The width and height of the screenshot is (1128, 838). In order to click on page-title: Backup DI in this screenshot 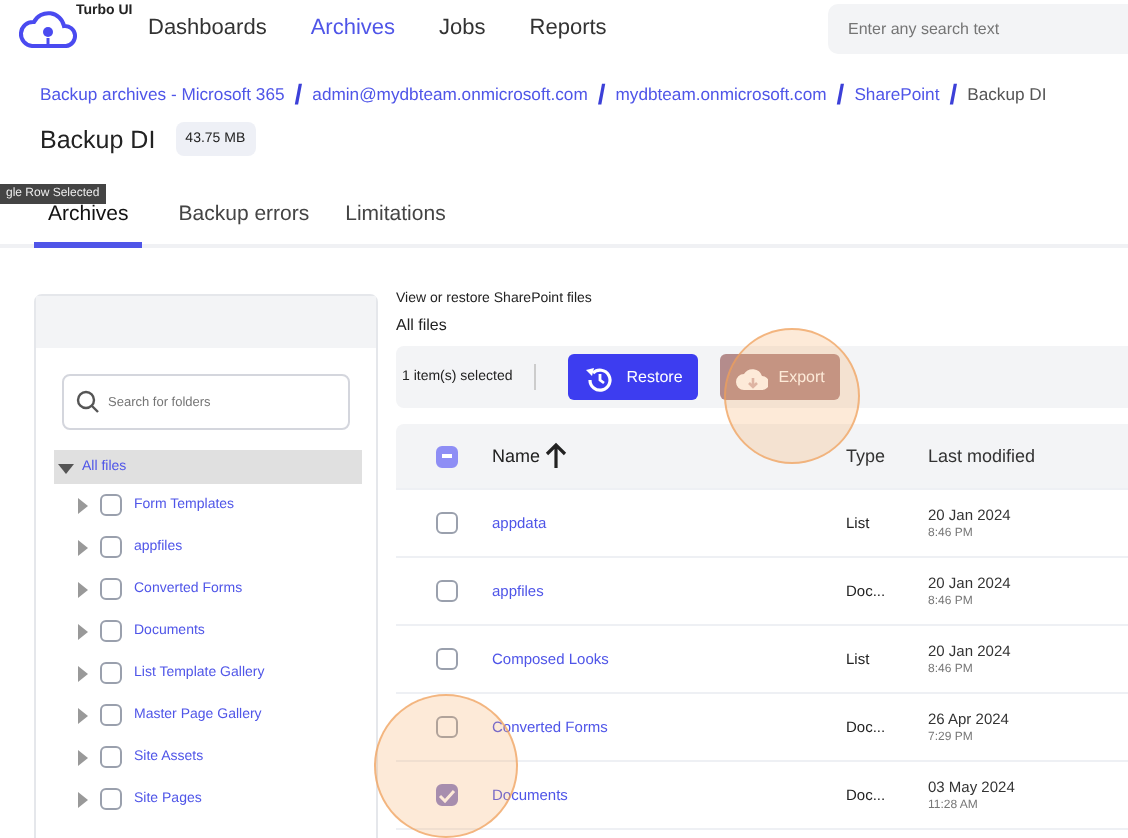, I will do `click(98, 139)`.